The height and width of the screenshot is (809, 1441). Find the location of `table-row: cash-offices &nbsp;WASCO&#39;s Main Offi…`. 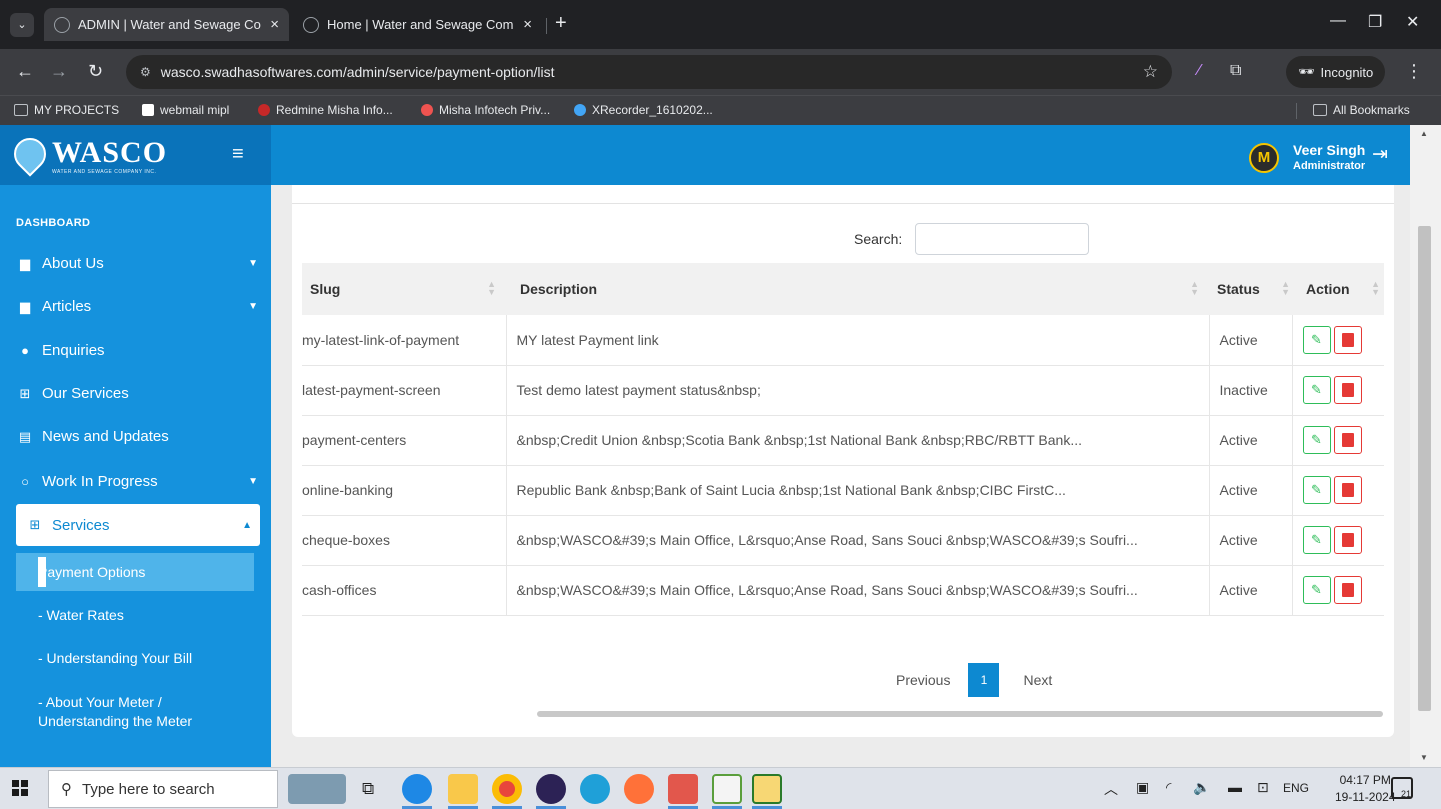

table-row: cash-offices &nbsp;WASCO&#39;s Main Offi… is located at coordinates (843, 590).